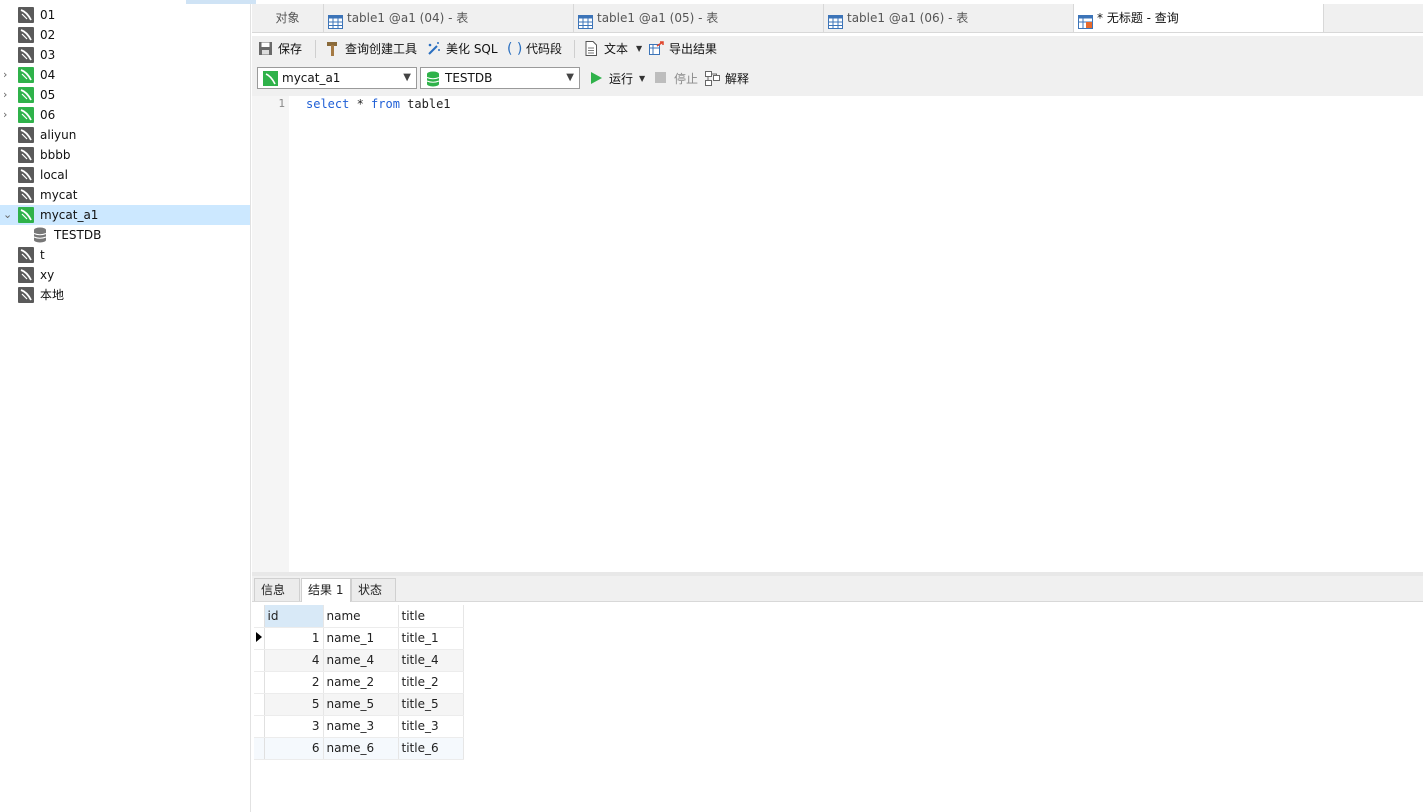  I want to click on connection-item: 01, so click(125, 15).